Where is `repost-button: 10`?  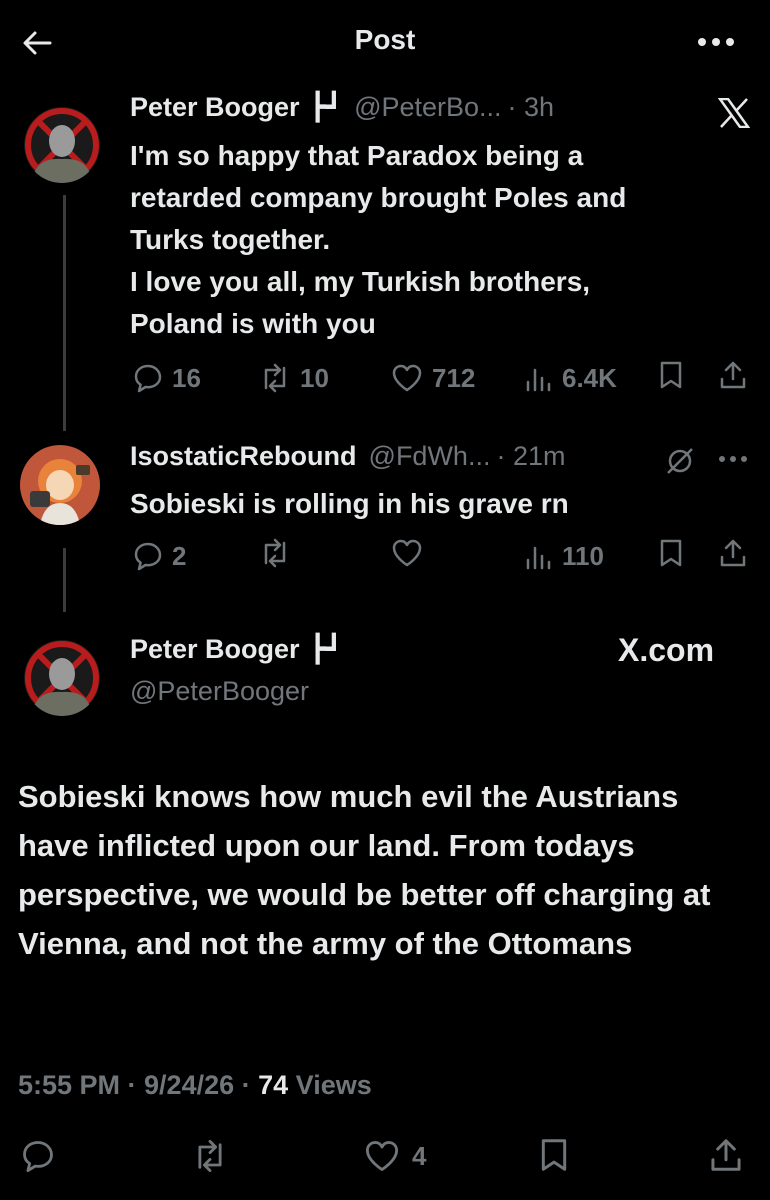
repost-button: 10 is located at coordinates (293, 378).